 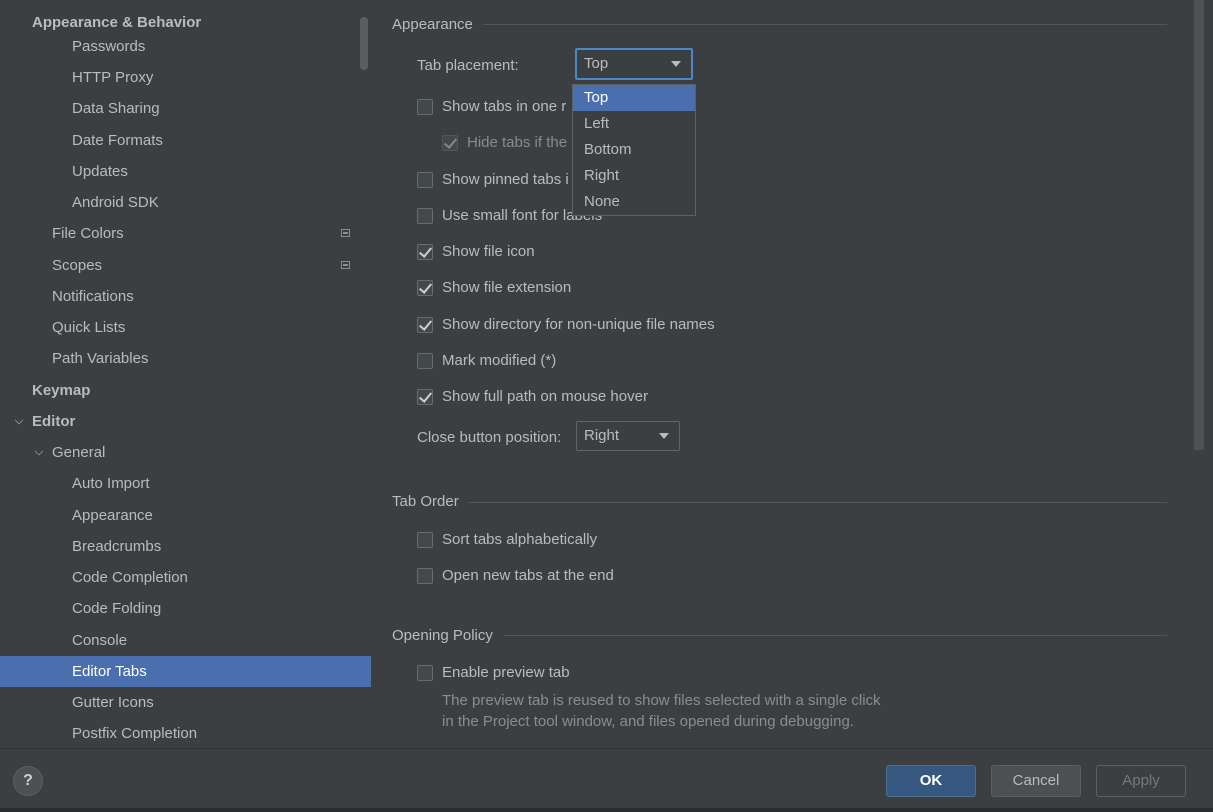 I want to click on sidebar-item-label: File Colors, so click(x=88, y=233).